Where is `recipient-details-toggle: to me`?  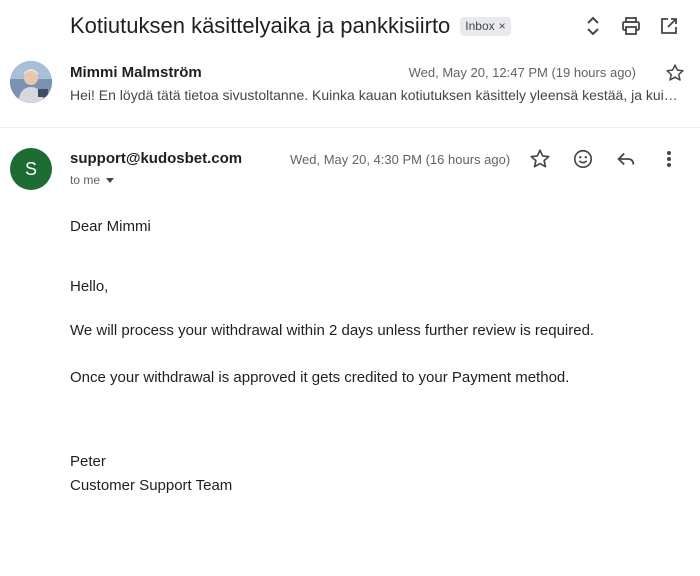 recipient-details-toggle: to me is located at coordinates (92, 180).